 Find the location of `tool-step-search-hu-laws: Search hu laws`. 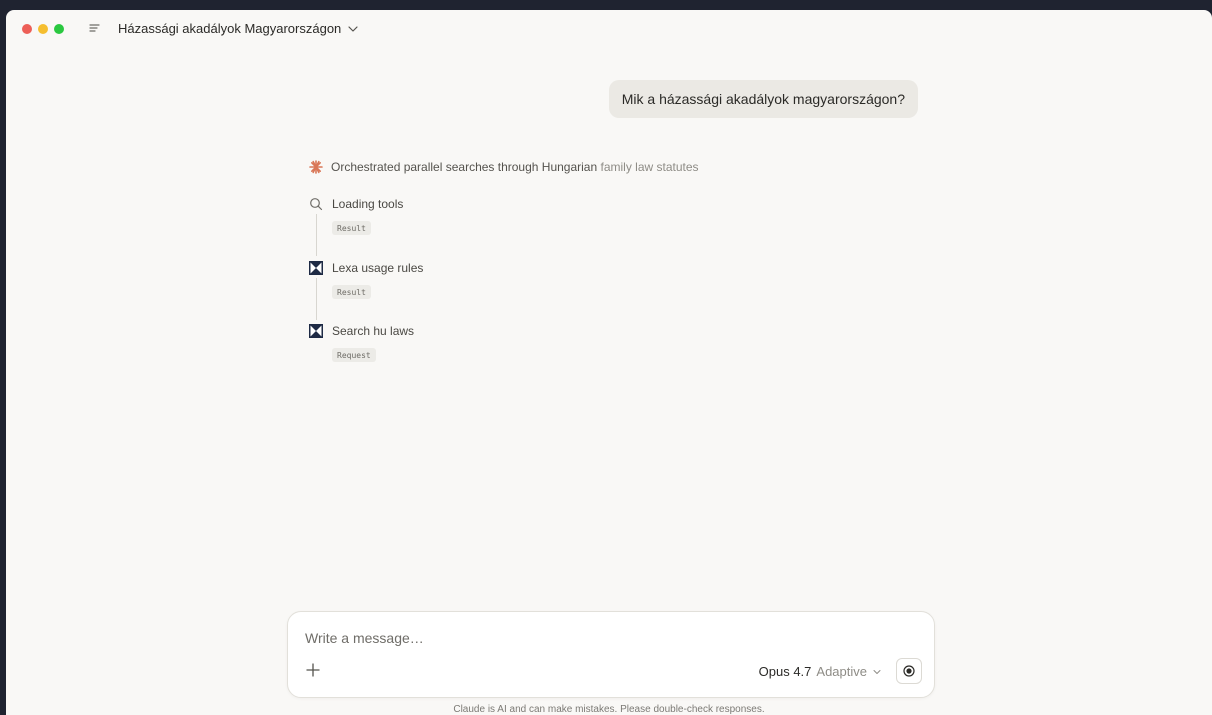

tool-step-search-hu-laws: Search hu laws is located at coordinates (361, 331).